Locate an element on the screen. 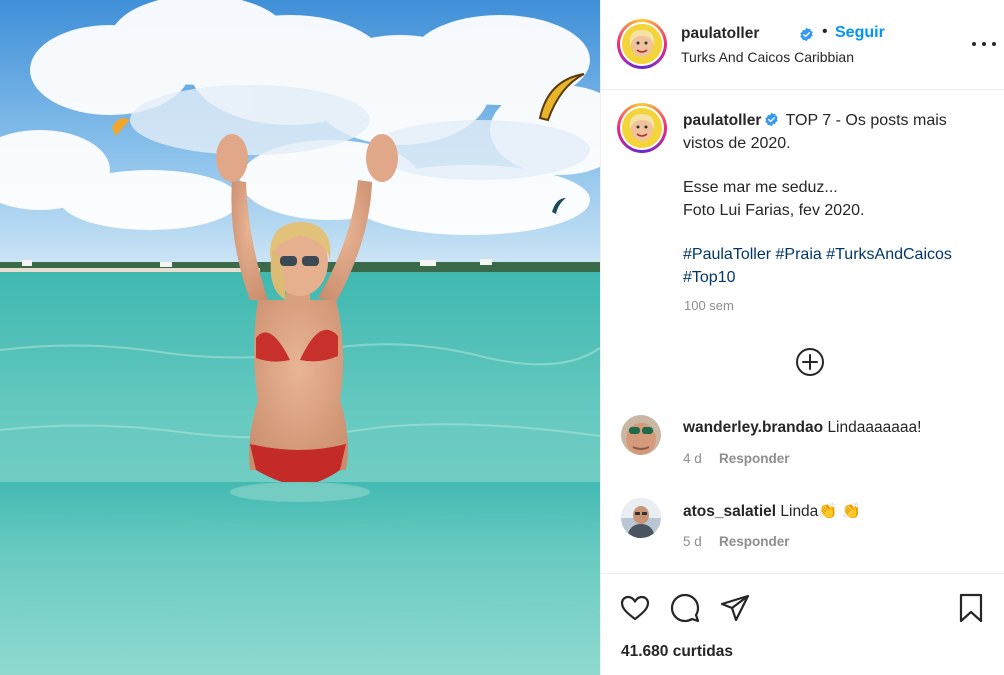  comment-username: atos_salatiel is located at coordinates (729, 511).